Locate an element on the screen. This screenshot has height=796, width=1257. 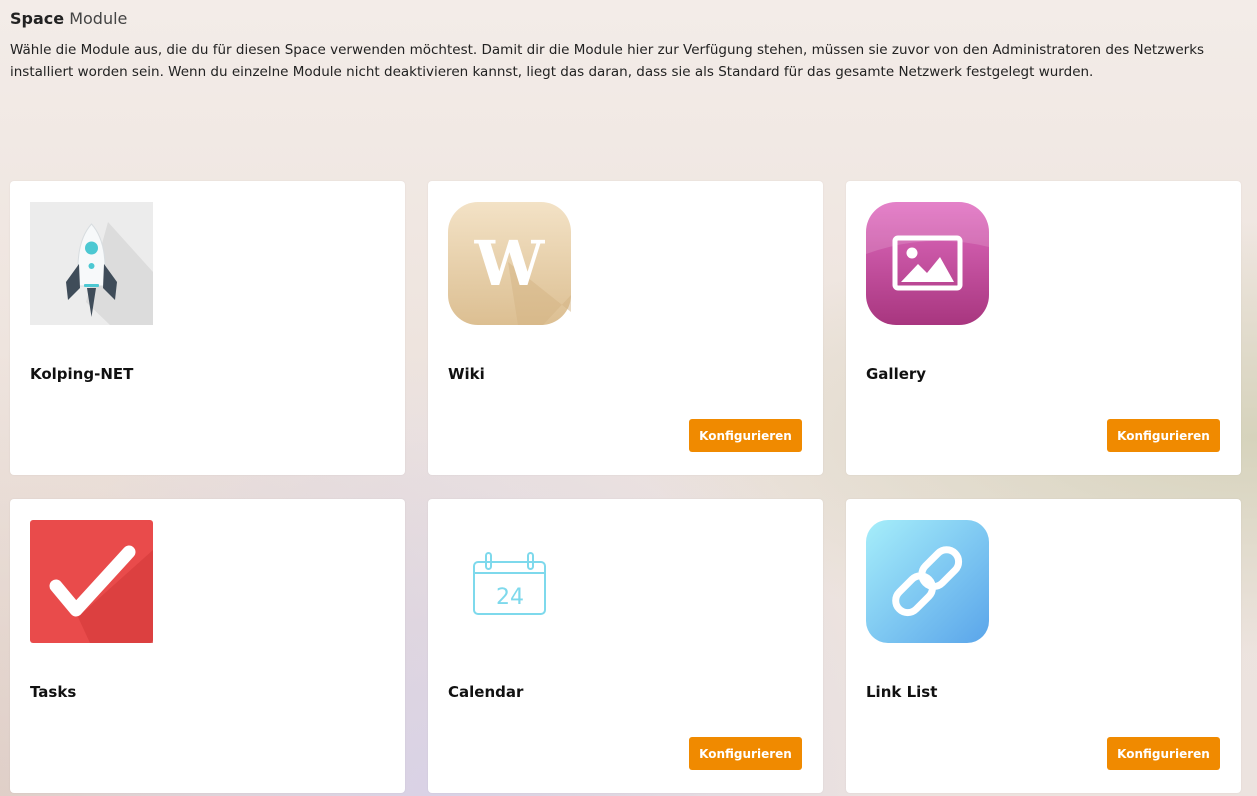
module-title: Calendar is located at coordinates (486, 692).